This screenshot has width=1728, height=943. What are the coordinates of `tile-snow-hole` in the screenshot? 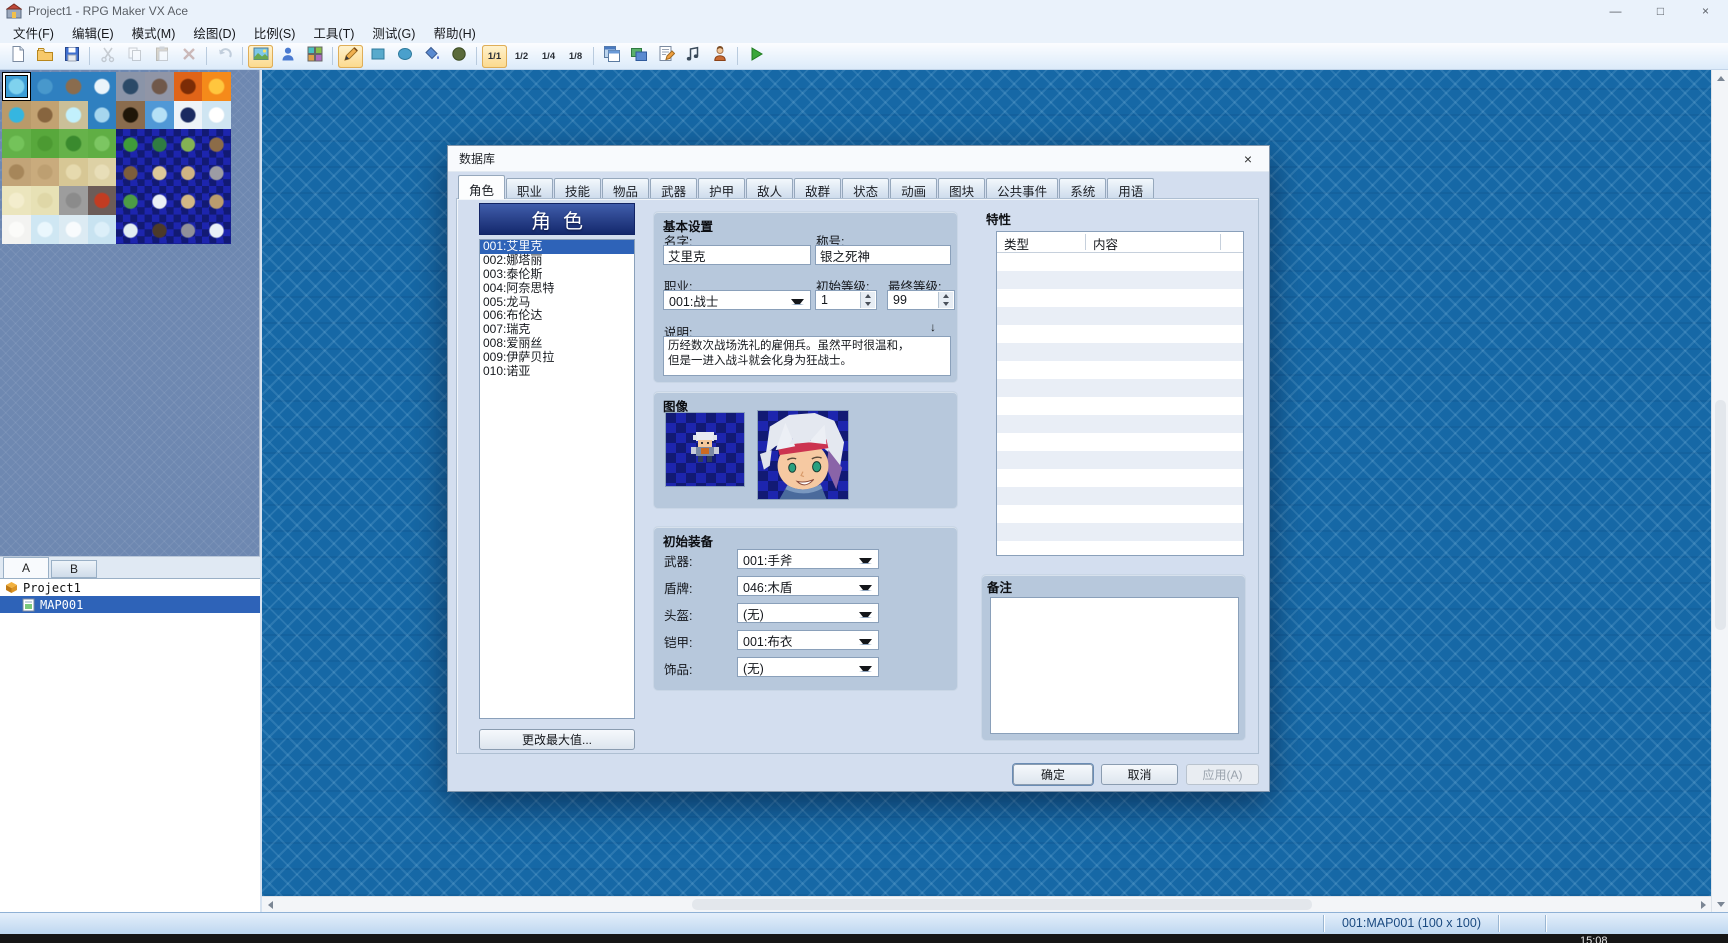 It's located at (188, 115).